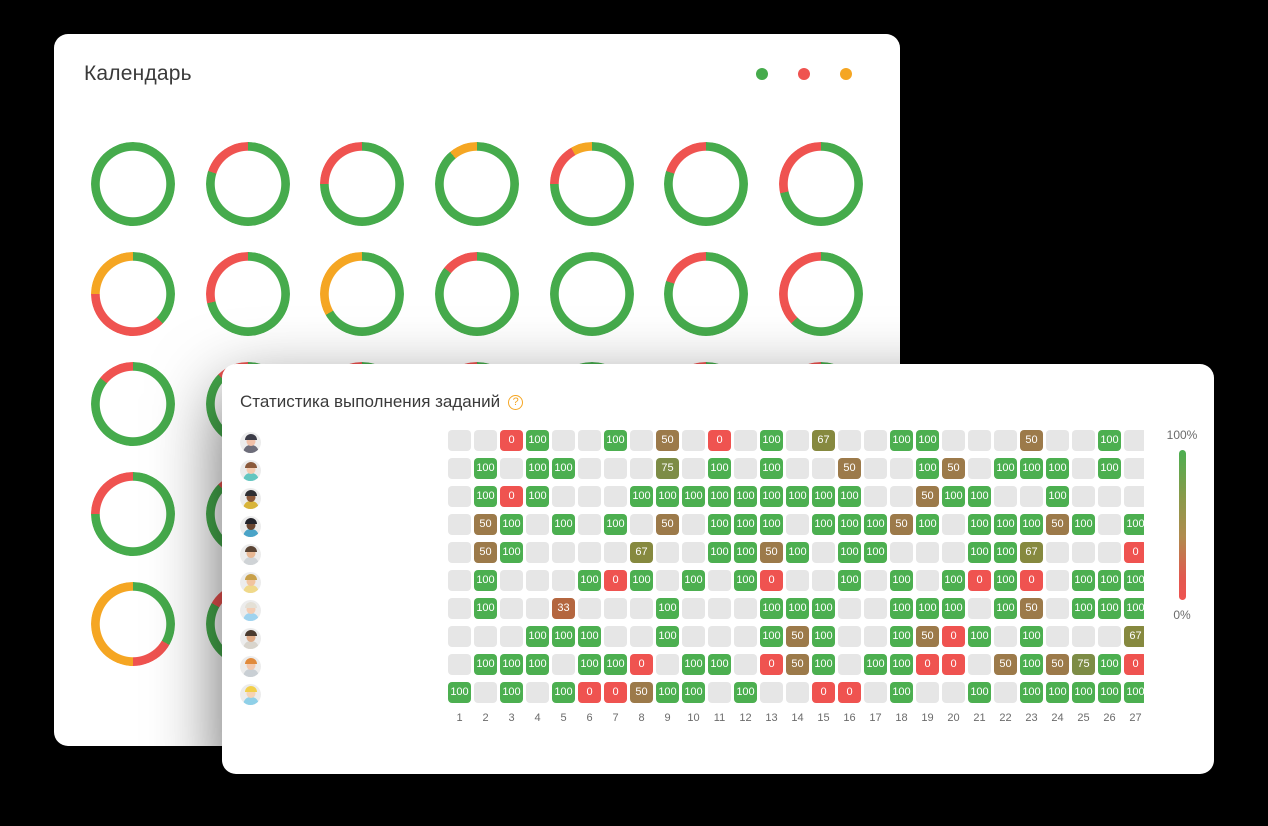  Describe the element at coordinates (563, 608) in the screenshot. I see `heatmap-cell: 33` at that location.